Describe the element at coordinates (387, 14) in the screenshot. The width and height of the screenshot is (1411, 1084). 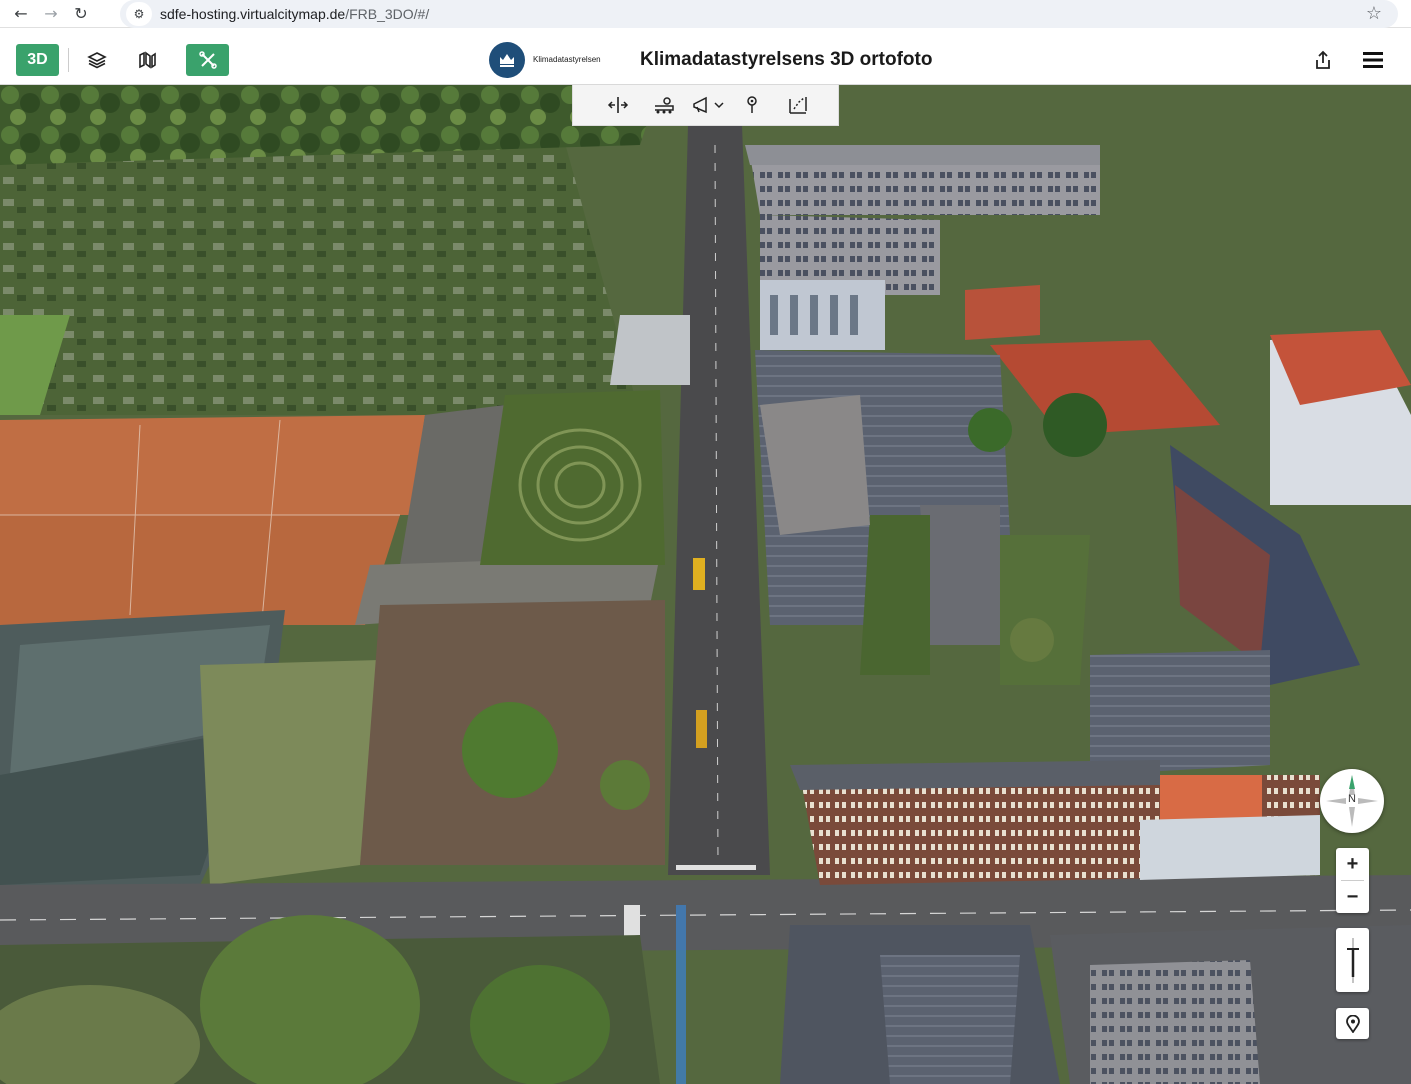
I see `url-path: /FRB_3DO/#/` at that location.